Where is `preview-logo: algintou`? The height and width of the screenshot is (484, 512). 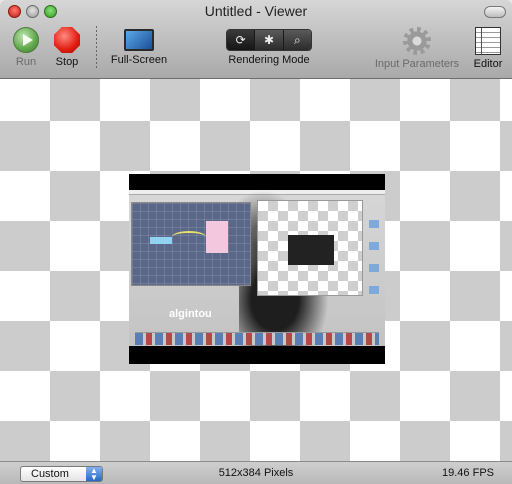 preview-logo: algintou is located at coordinates (190, 314).